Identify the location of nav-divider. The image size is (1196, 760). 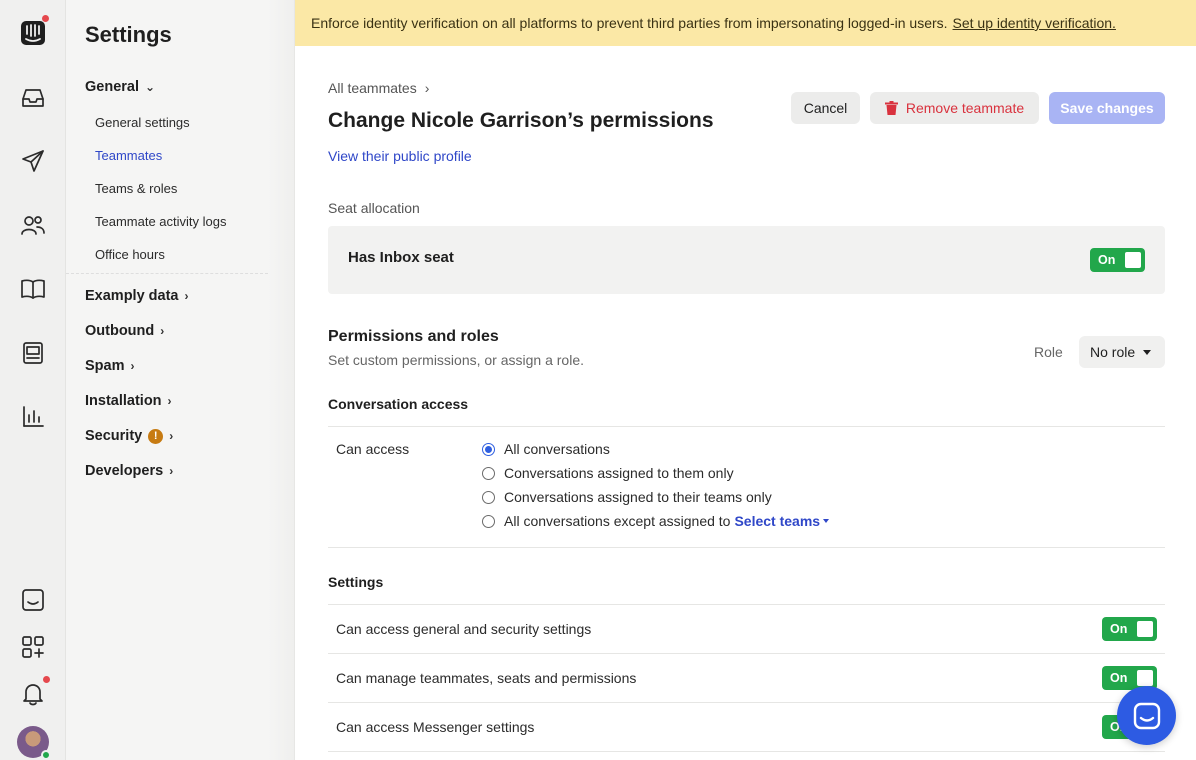
(167, 273).